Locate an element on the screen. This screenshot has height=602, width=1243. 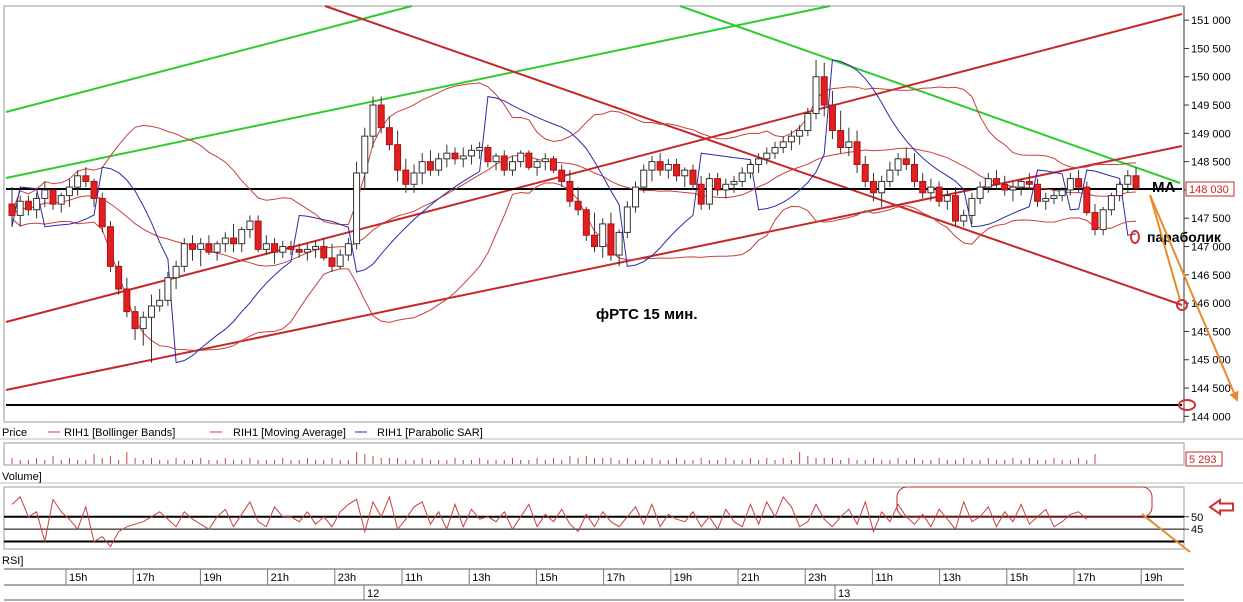
time-tick-label: 23h is located at coordinates (347, 578).